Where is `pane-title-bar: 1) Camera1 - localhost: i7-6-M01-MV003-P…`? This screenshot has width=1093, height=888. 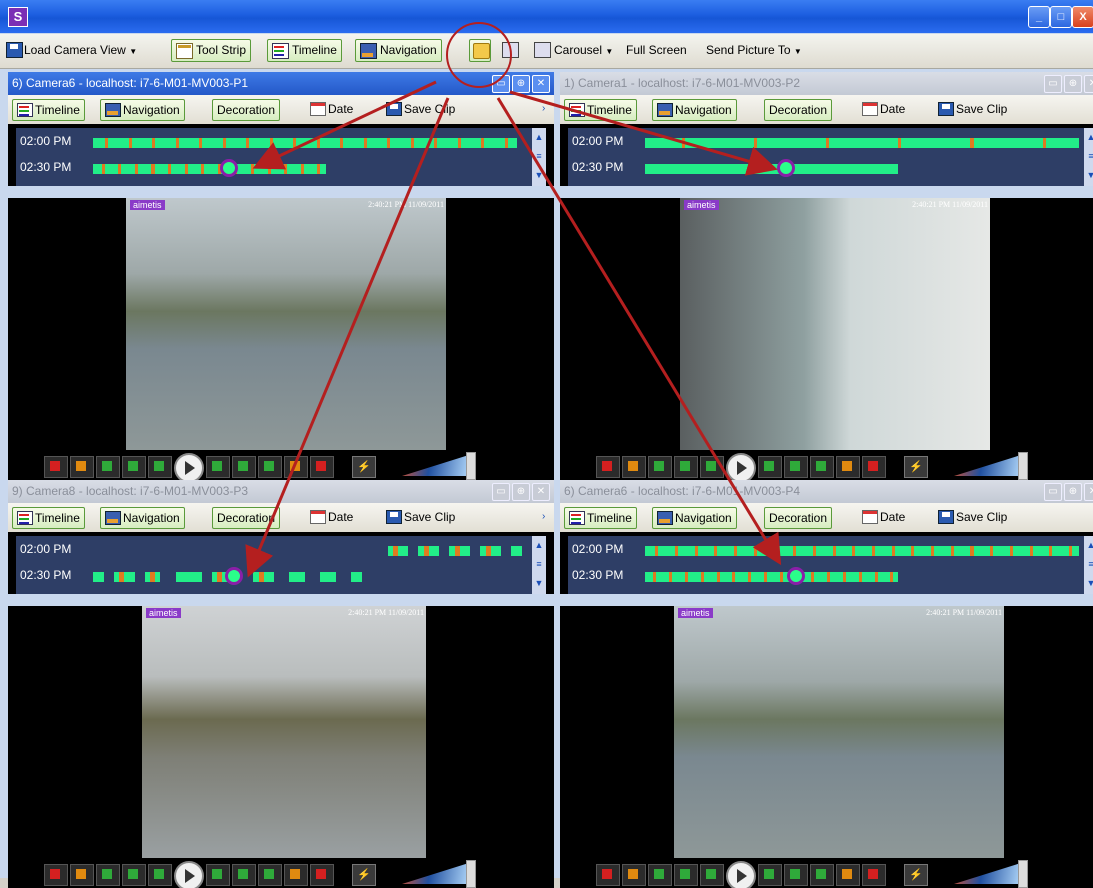
pane-title-bar: 1) Camera1 - localhost: i7-6-M01-MV003-P… is located at coordinates (826, 83).